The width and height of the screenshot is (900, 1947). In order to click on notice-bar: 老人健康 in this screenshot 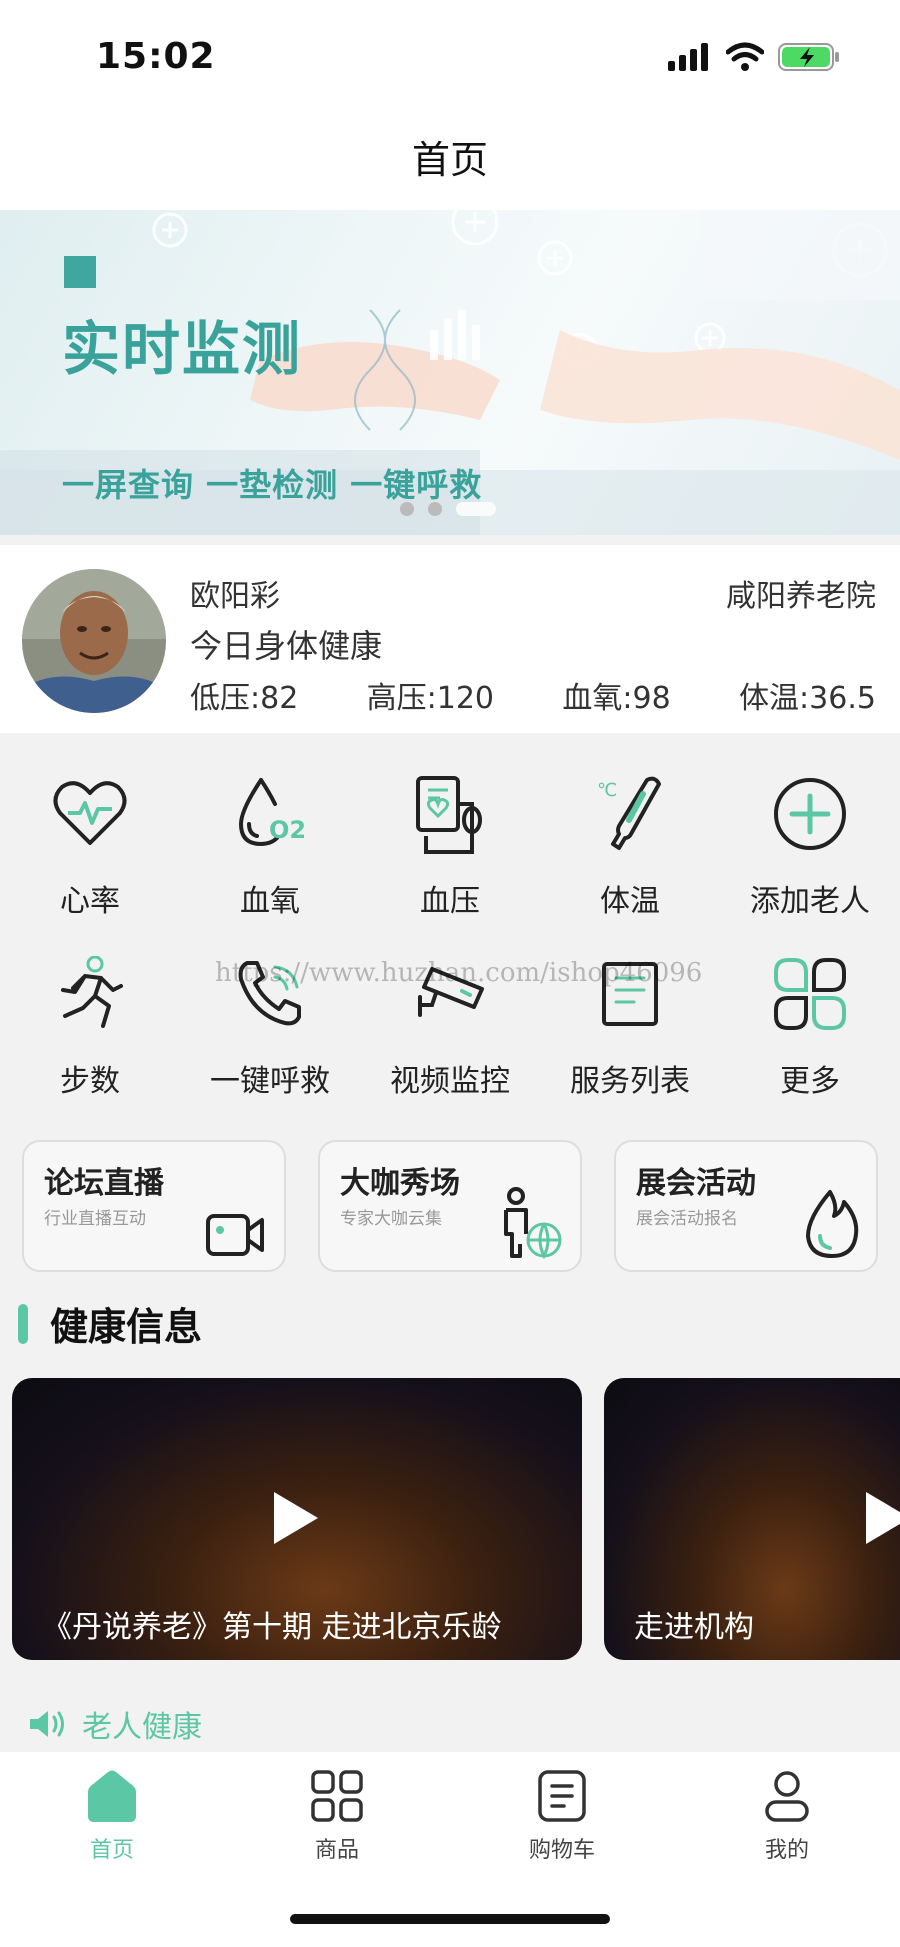, I will do `click(115, 1724)`.